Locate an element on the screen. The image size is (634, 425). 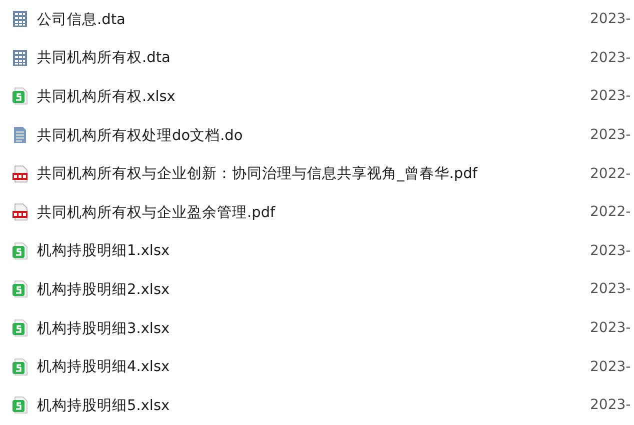
file-name: 机构持股明细5.xlsx is located at coordinates (103, 405).